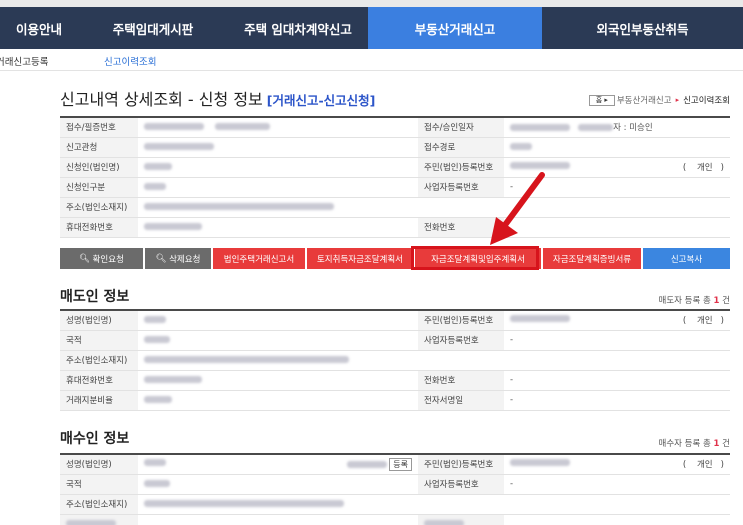  Describe the element at coordinates (259, 258) in the screenshot. I see `corp-house-report-button: 법인주택거래신고서` at that location.